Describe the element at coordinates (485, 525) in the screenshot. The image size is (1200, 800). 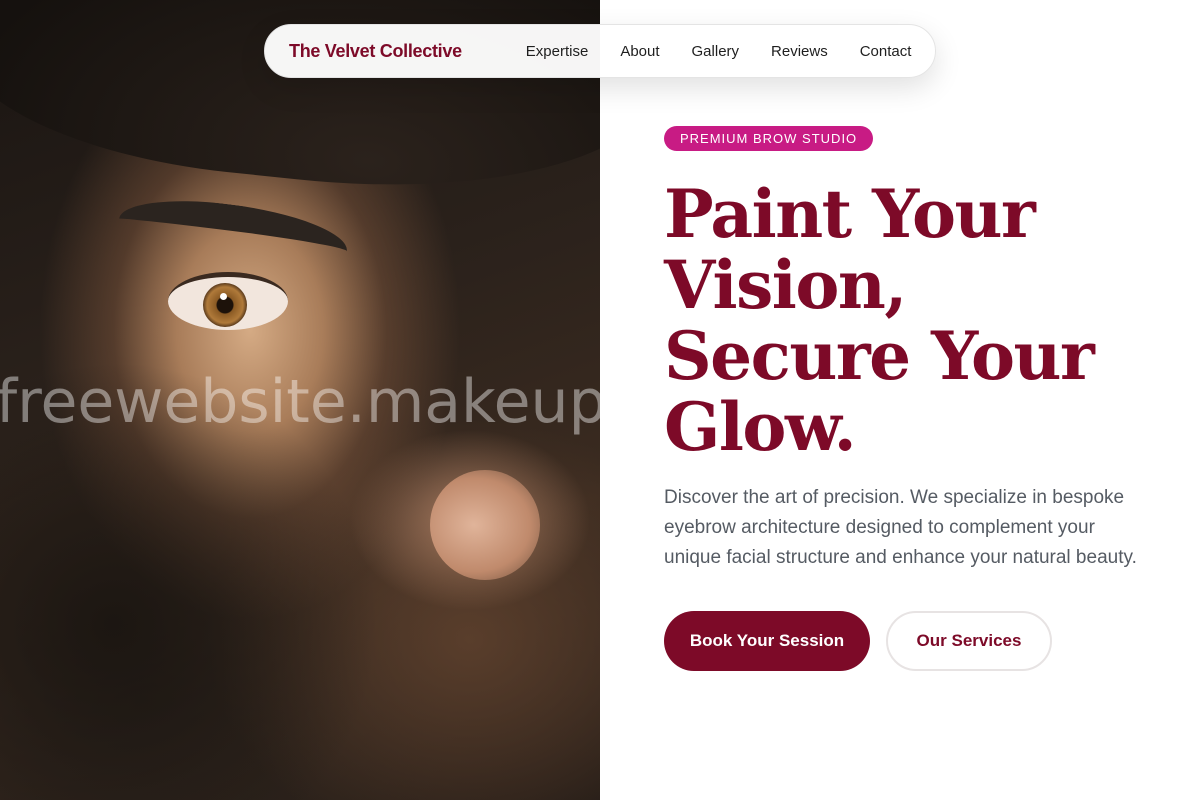
I see `ear` at that location.